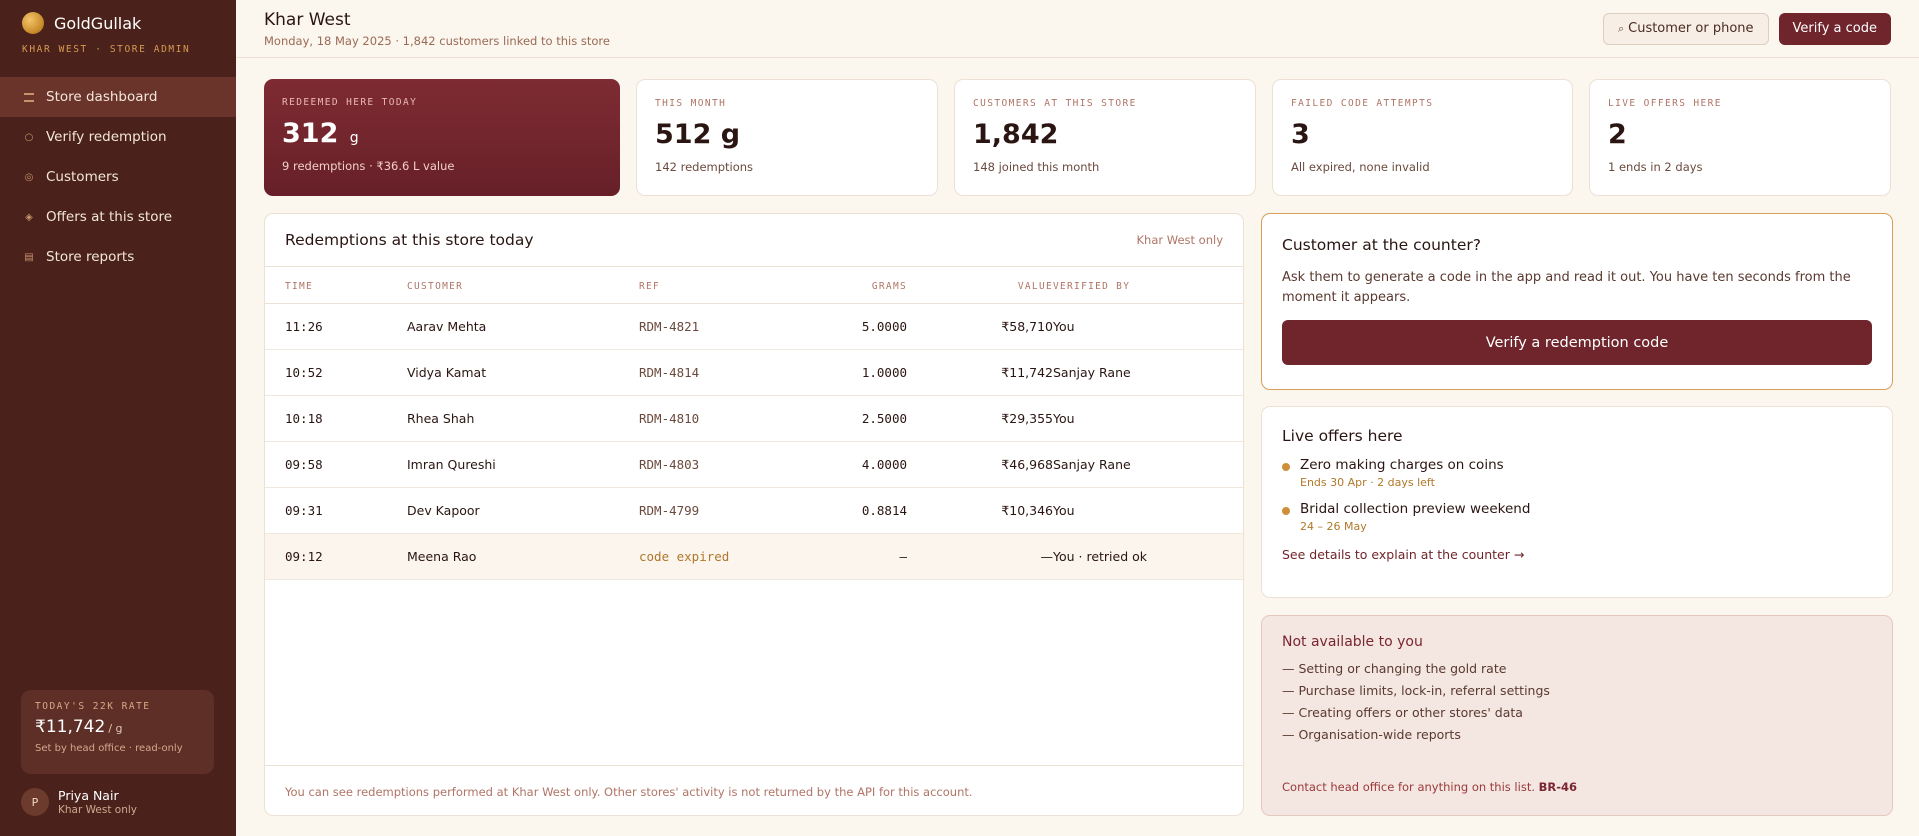 This screenshot has width=1919, height=836. I want to click on cell-customer: Vidya Kamat, so click(447, 372).